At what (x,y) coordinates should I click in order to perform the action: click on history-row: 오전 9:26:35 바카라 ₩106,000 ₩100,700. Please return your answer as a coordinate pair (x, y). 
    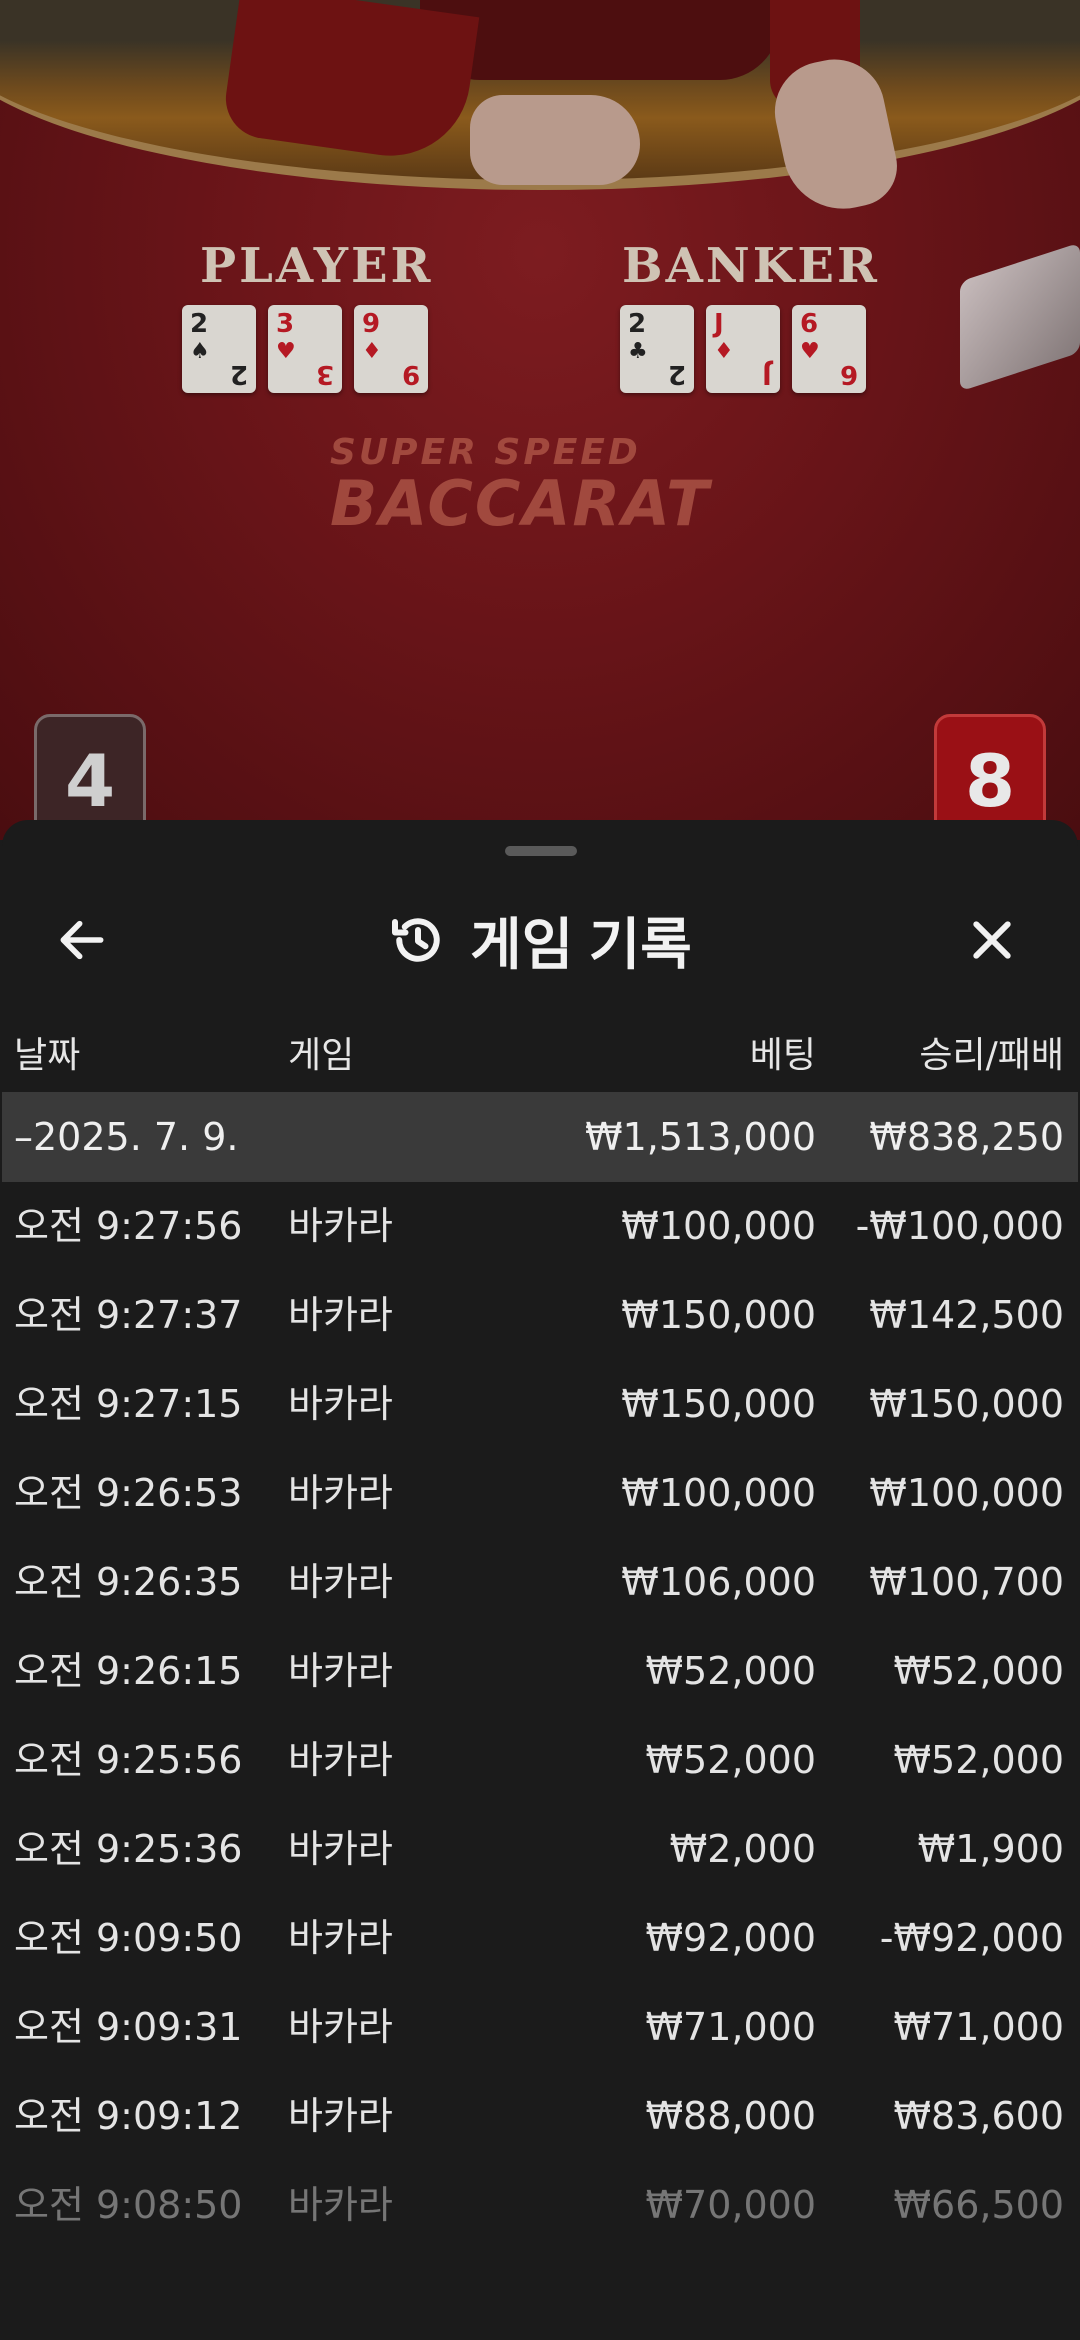
    Looking at the image, I should click on (540, 1582).